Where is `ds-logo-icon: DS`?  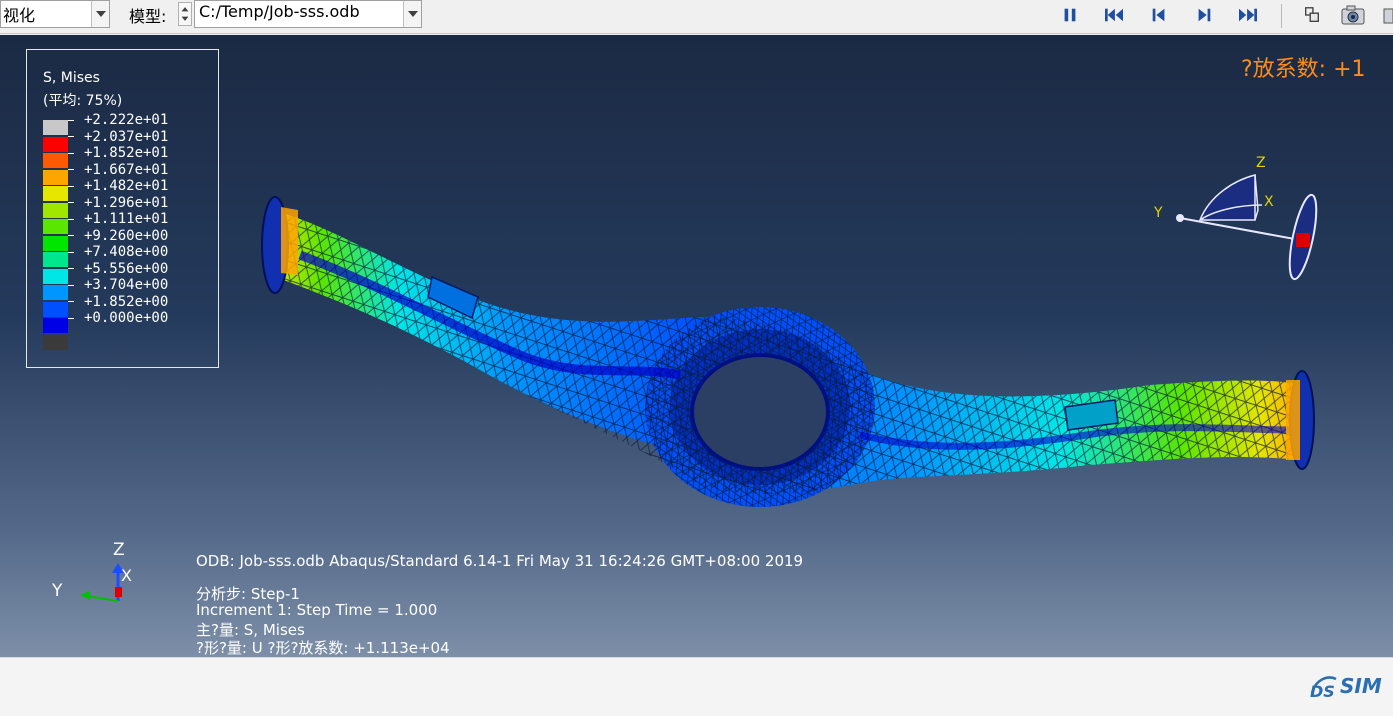 ds-logo-icon: DS is located at coordinates (1323, 688).